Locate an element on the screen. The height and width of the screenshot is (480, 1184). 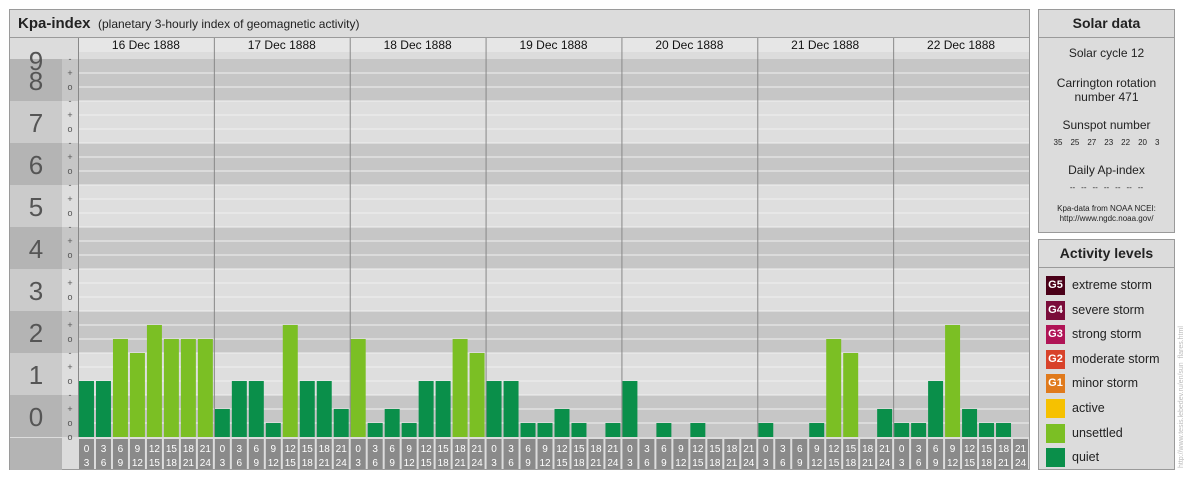
level-swatch: G3 is located at coordinates (1055, 335).